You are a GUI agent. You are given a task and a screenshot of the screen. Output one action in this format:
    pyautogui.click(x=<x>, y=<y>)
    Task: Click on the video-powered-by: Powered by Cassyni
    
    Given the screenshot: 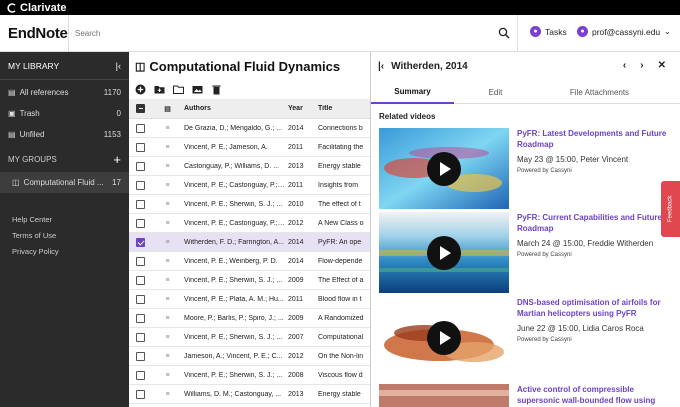 What is the action you would take?
    pyautogui.click(x=544, y=171)
    